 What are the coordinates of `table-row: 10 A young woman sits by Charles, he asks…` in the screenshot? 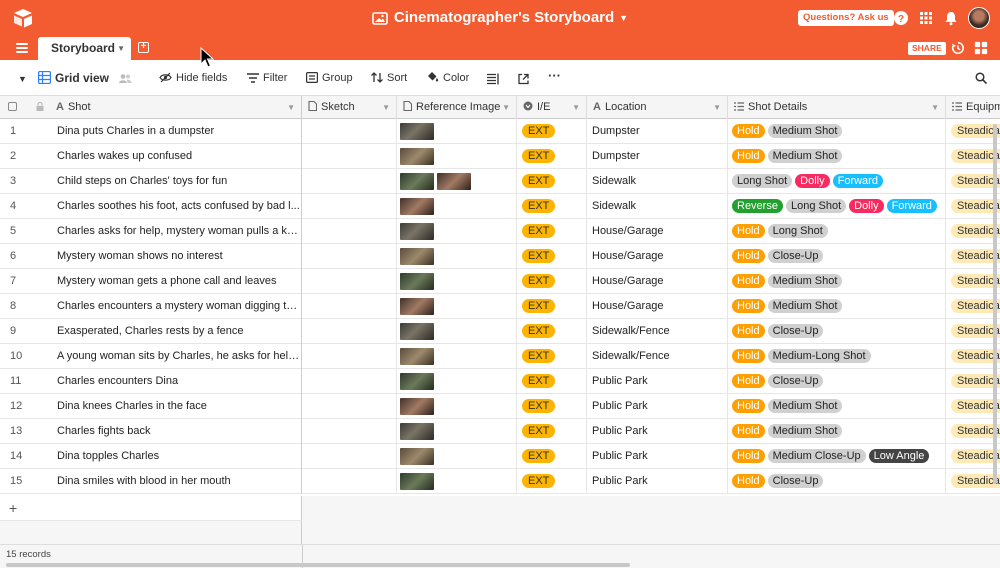 It's located at (500, 356).